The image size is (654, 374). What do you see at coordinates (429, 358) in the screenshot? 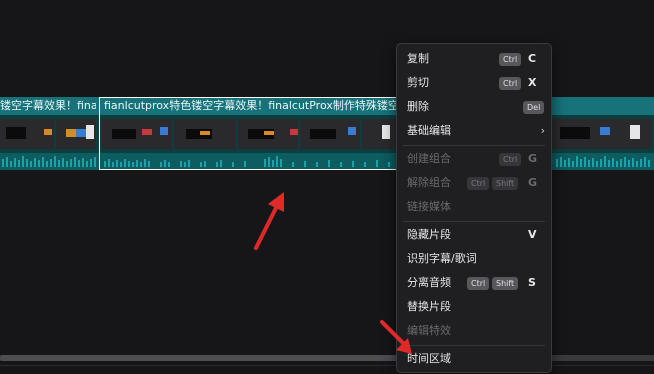
I see `menu-item-label: 时间区域` at bounding box center [429, 358].